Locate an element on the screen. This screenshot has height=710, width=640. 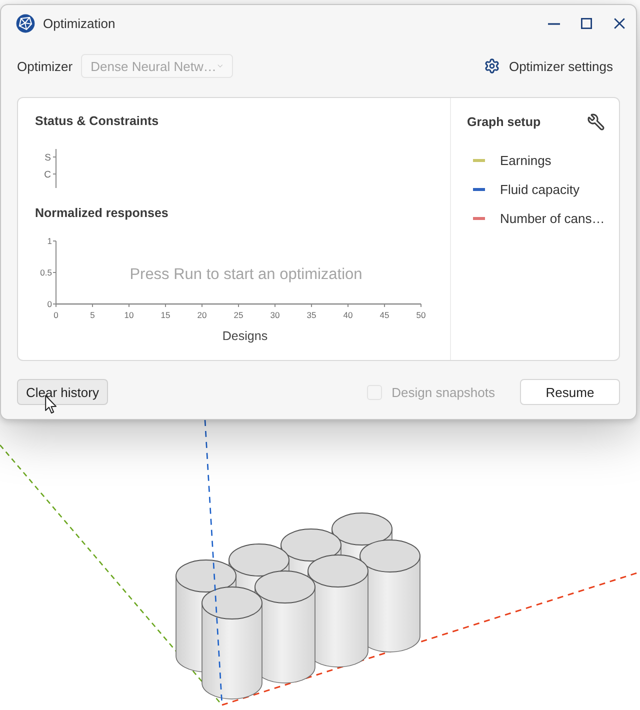
legend-label: Fluid capacity is located at coordinates (540, 189).